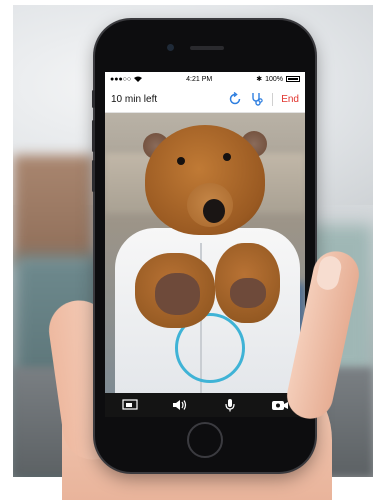  What do you see at coordinates (205, 99) in the screenshot?
I see `call-header: 10 min left End` at bounding box center [205, 99].